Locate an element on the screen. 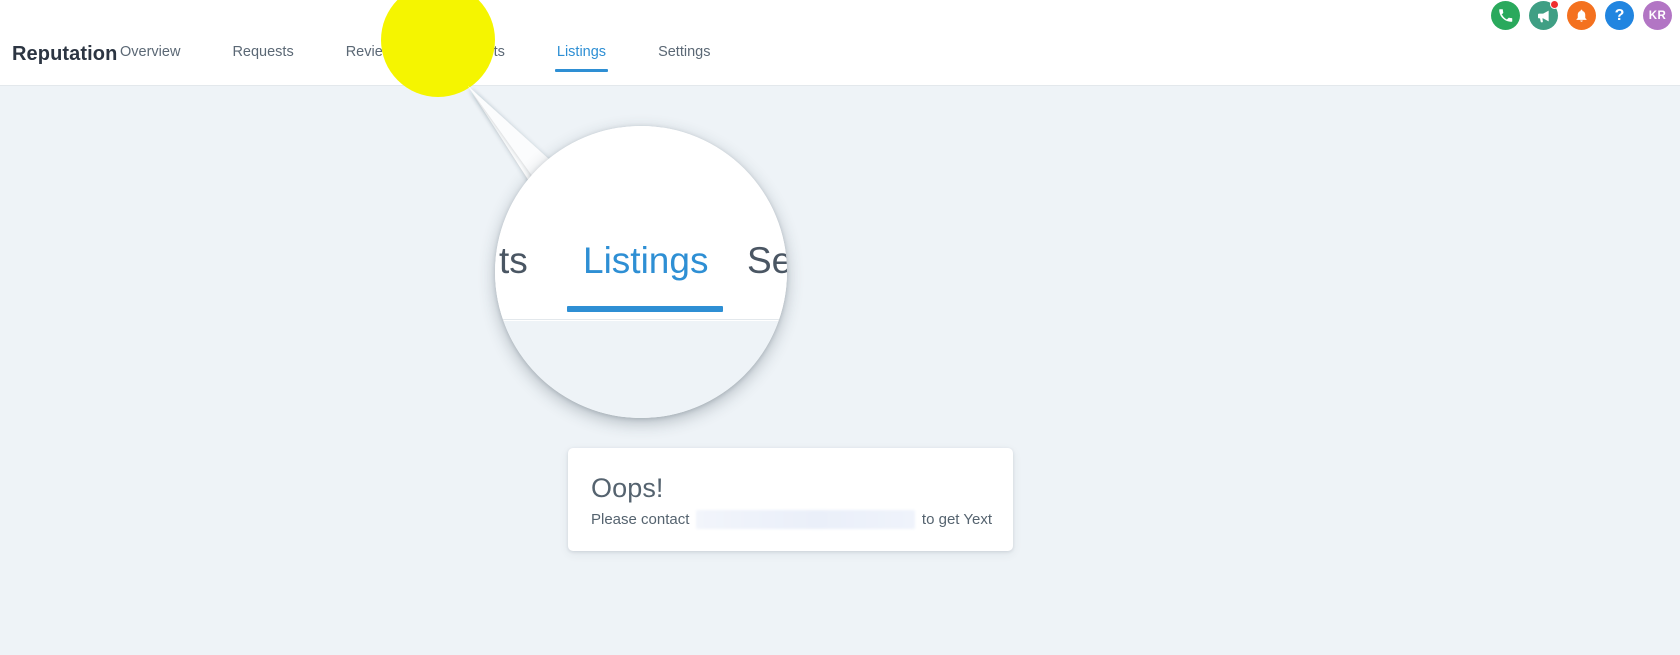  notification-badge-dot is located at coordinates (1554, 4).